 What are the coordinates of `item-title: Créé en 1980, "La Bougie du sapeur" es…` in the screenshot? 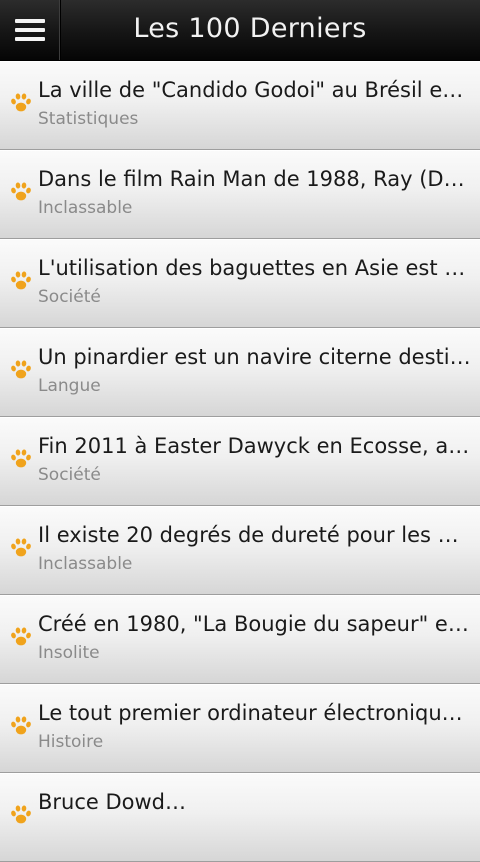 It's located at (256, 624).